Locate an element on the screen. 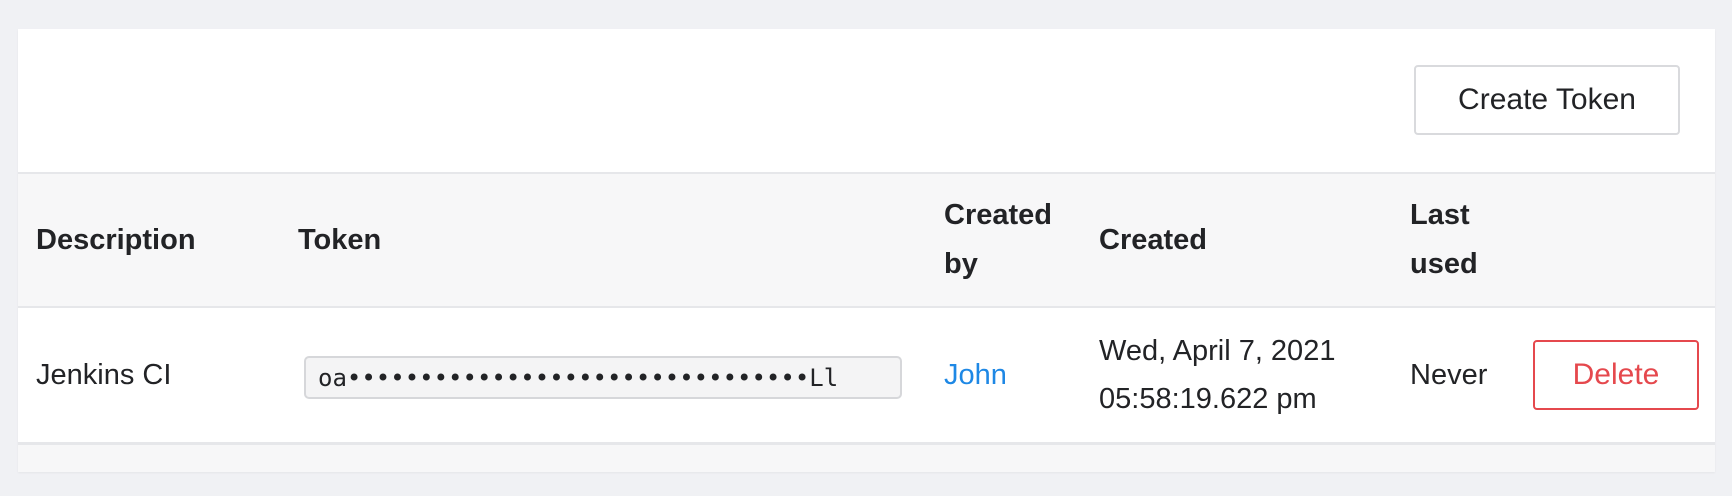 This screenshot has height=496, width=1732. column-header-created: Created is located at coordinates (1153, 240).